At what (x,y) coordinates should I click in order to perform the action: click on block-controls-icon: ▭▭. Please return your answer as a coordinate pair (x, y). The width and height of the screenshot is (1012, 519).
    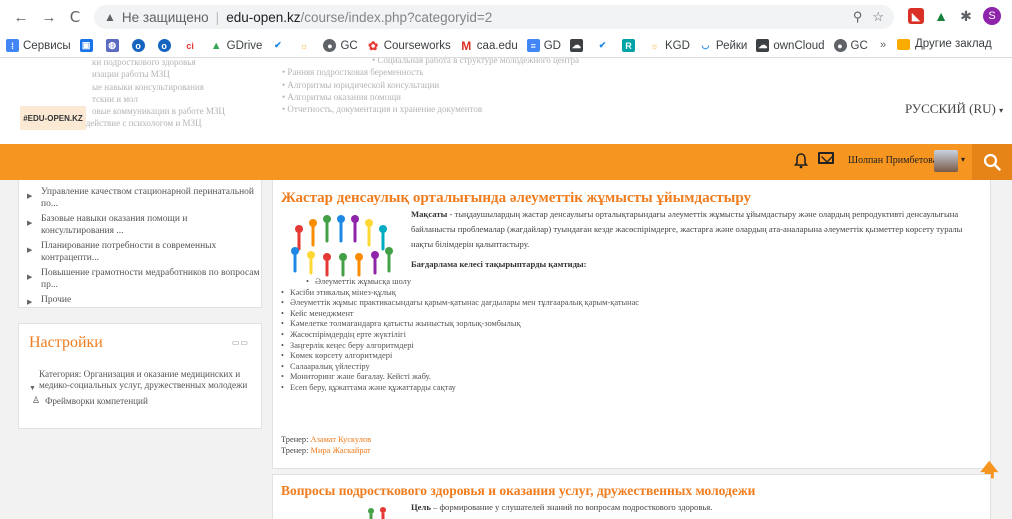
    Looking at the image, I should click on (240, 342).